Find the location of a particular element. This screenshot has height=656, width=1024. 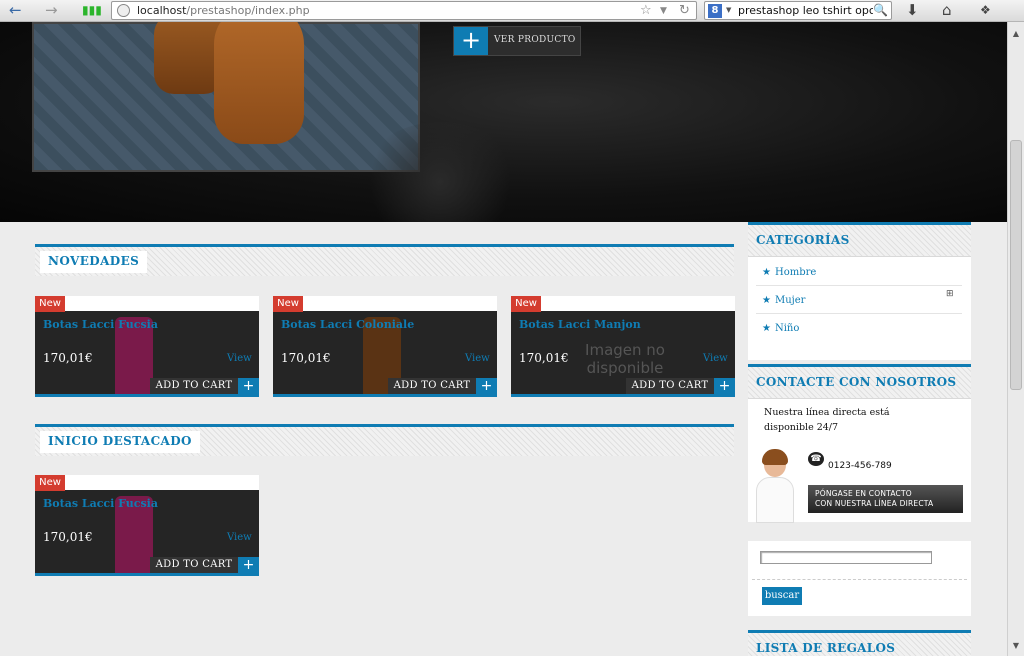

scroll-thumb is located at coordinates (1016, 265).